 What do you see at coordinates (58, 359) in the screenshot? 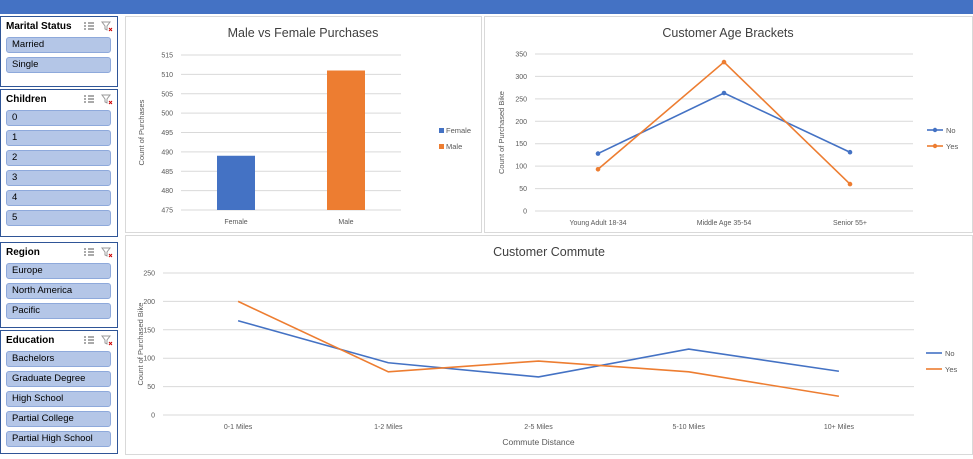
I see `slicer-item-education-0: Bachelors` at bounding box center [58, 359].